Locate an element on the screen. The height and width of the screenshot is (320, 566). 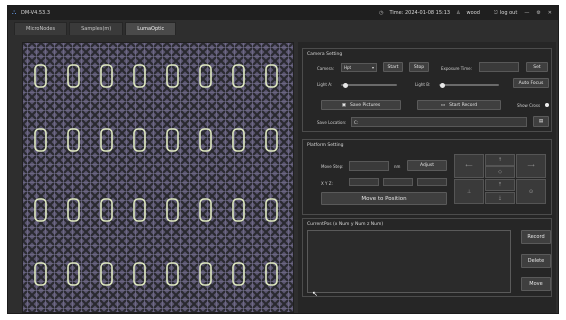
video-icon: ▭ is located at coordinates (443, 105).